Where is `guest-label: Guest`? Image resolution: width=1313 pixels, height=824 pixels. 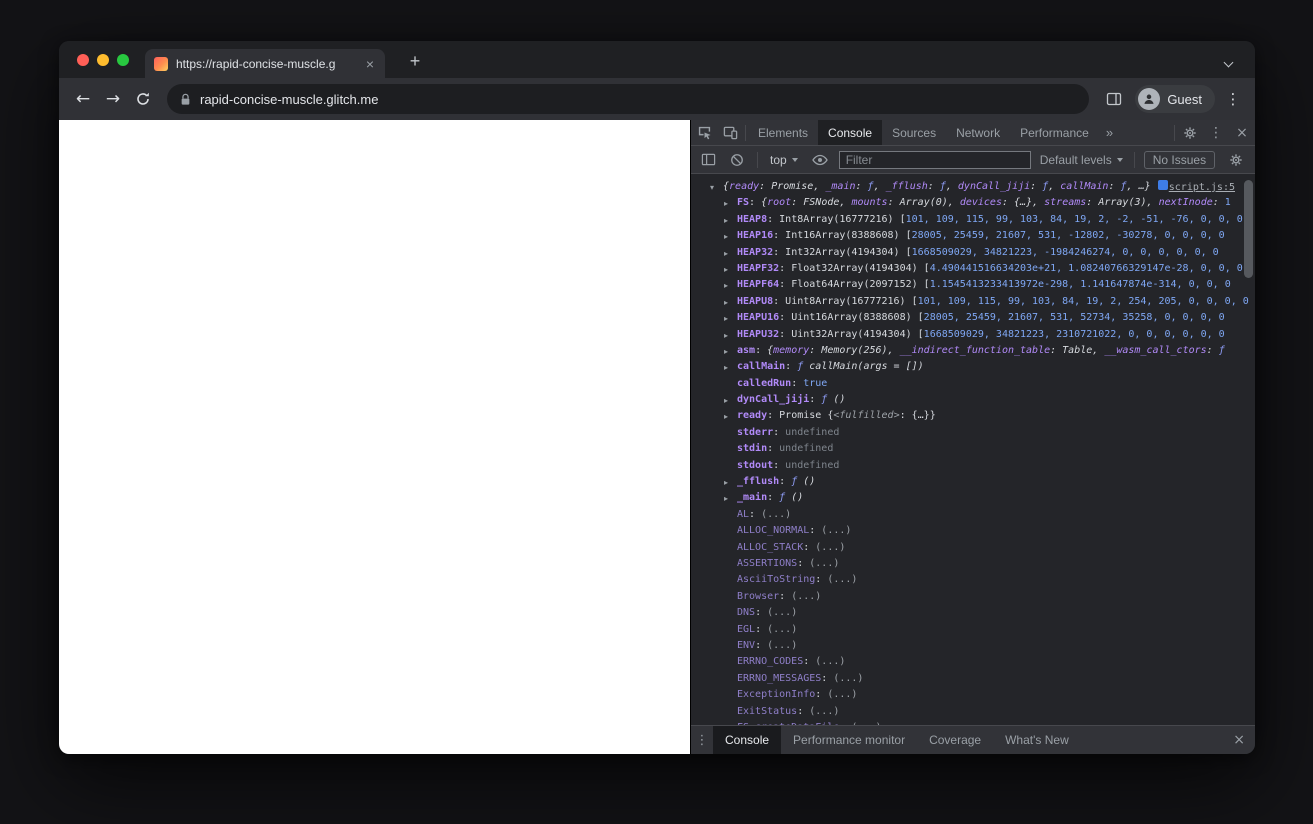
guest-label: Guest is located at coordinates (1184, 99).